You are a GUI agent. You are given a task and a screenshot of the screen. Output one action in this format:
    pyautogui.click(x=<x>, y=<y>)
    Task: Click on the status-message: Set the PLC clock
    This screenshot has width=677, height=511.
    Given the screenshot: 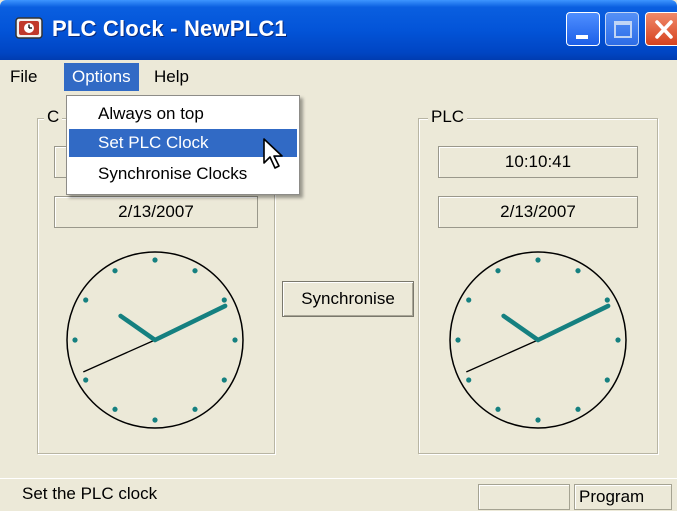 What is the action you would take?
    pyautogui.click(x=90, y=493)
    